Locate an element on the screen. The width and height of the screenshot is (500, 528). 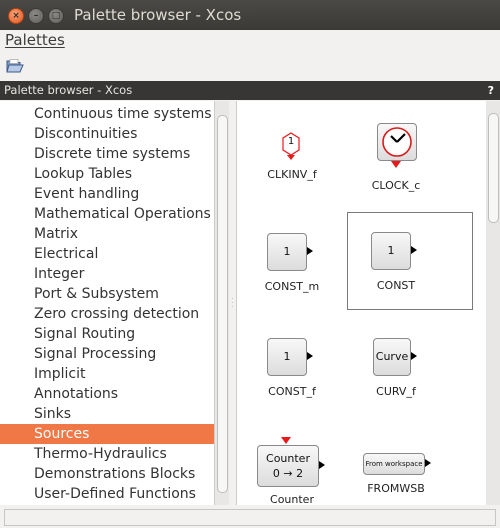
tree-item-signal-routing: Signal Routing is located at coordinates (107, 334).